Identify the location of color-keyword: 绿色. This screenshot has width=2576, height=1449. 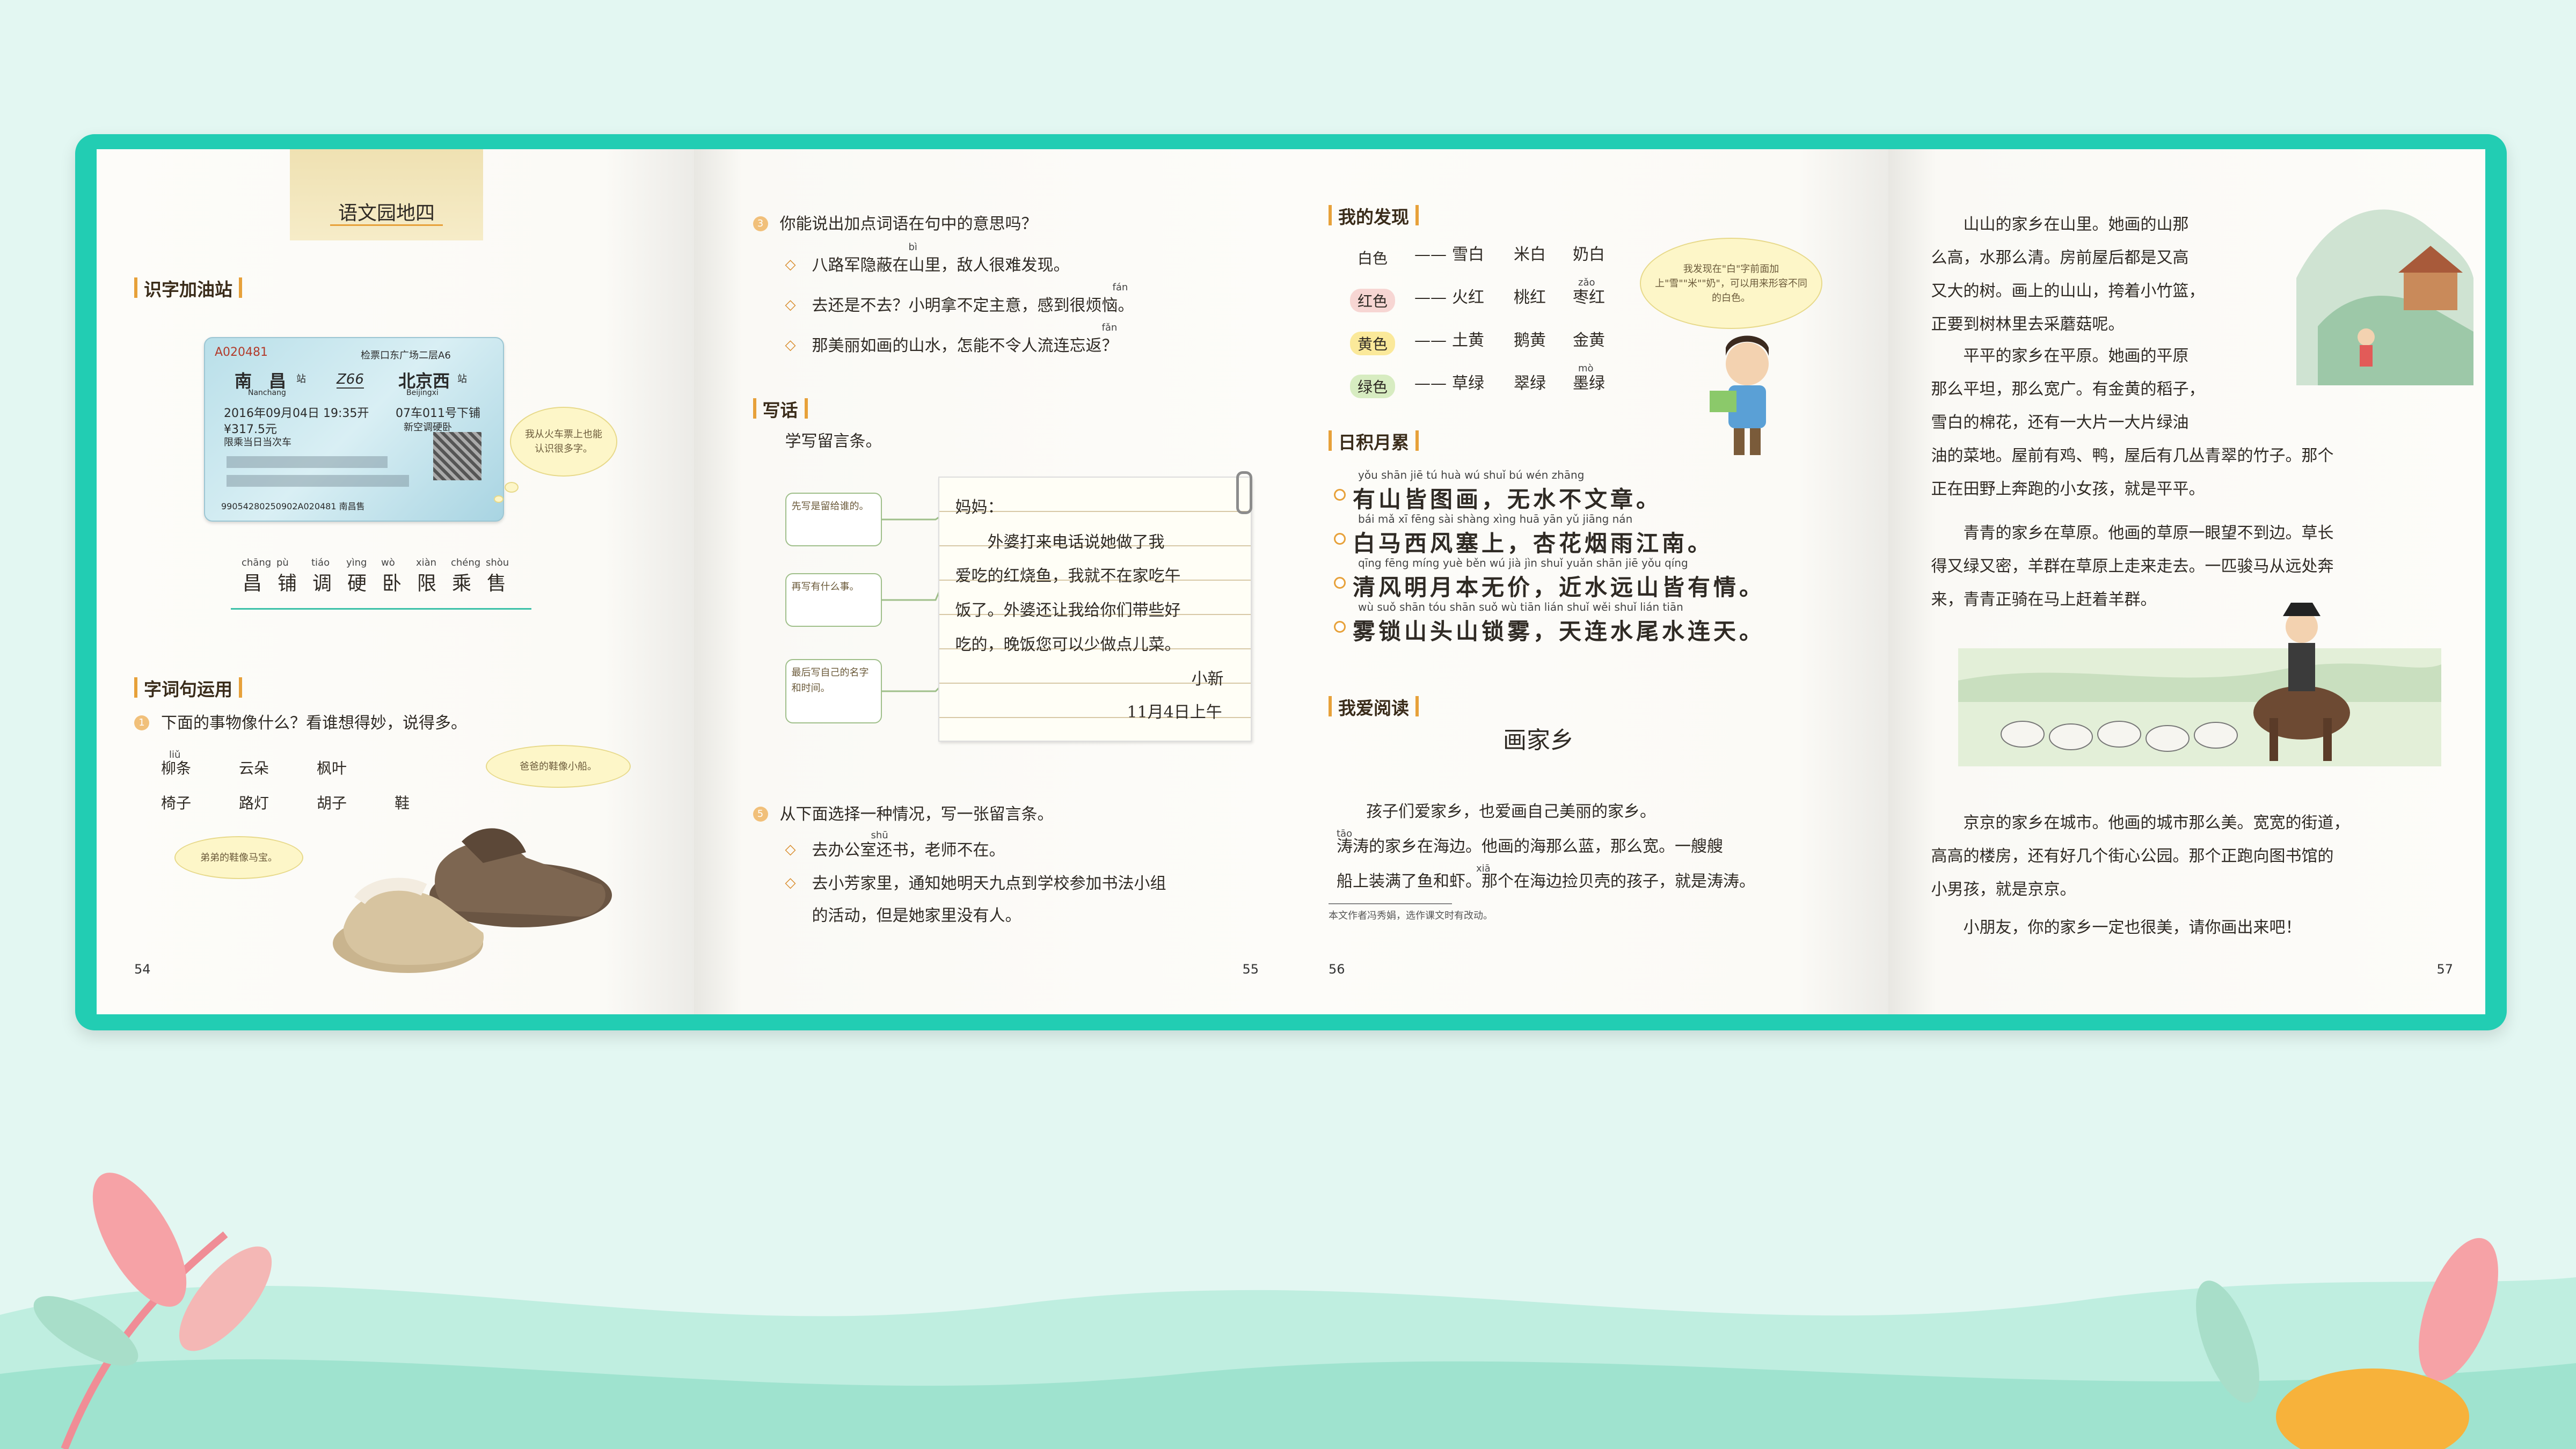
(1373, 386).